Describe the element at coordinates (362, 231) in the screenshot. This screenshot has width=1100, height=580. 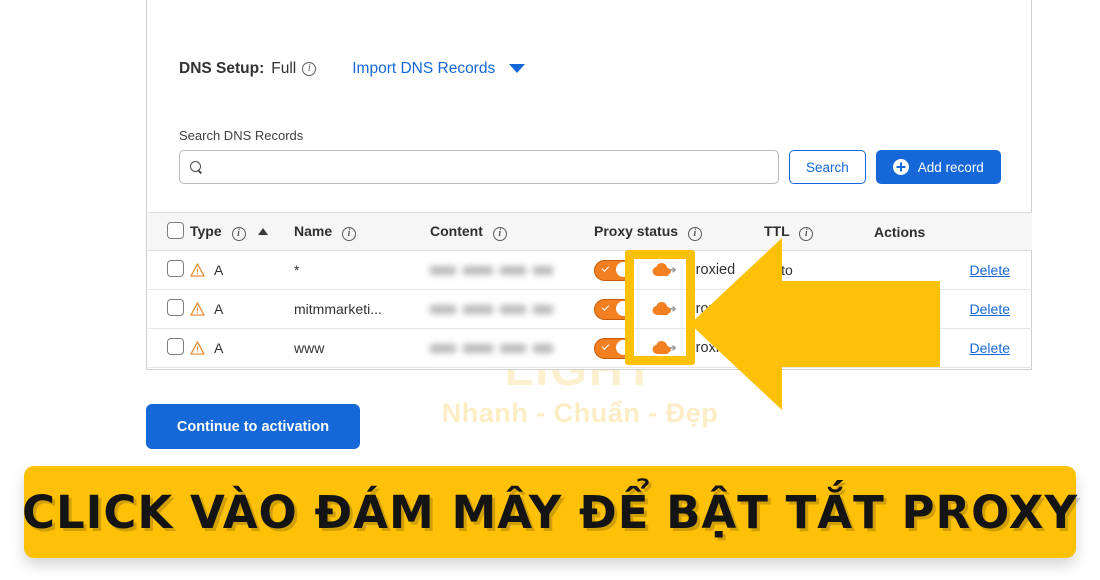
I see `header-name: Name i` at that location.